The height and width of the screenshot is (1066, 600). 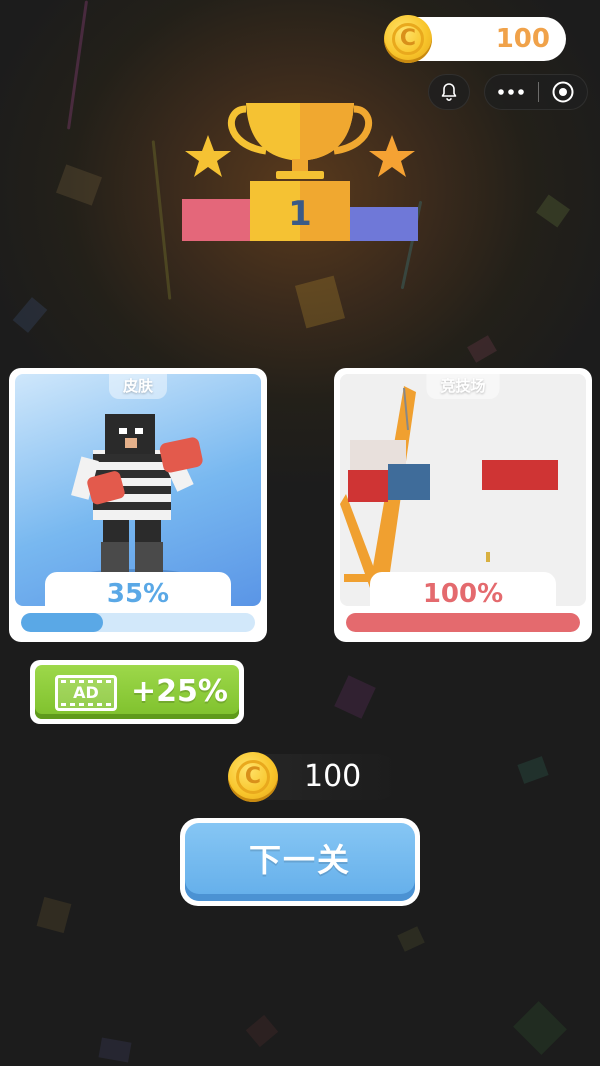 I want to click on watch-ad-button-face: AD +25%, so click(x=137, y=692).